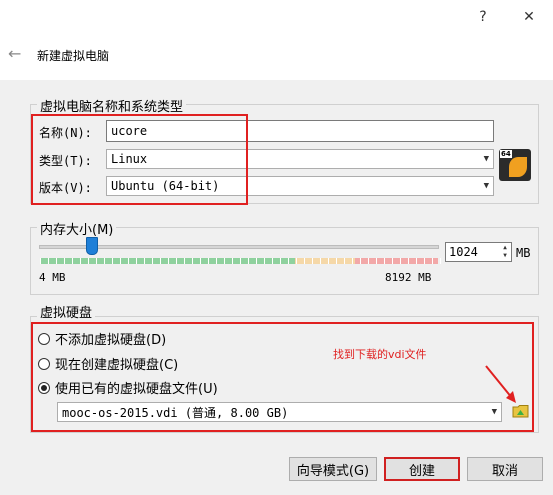 The image size is (553, 495). Describe the element at coordinates (92, 246) in the screenshot. I see `memory-slider-handle` at that location.